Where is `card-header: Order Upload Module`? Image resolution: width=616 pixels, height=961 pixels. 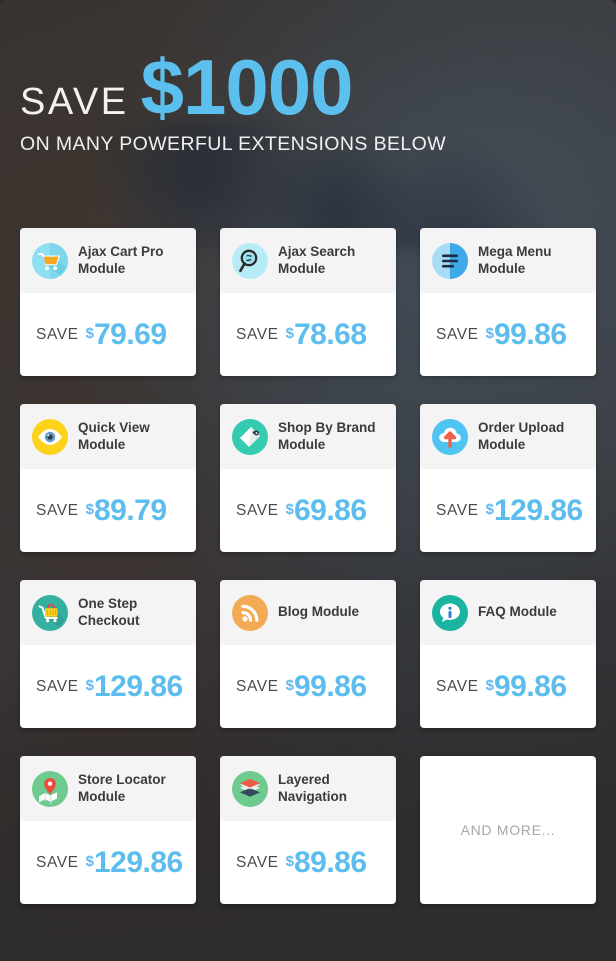 card-header: Order Upload Module is located at coordinates (508, 436).